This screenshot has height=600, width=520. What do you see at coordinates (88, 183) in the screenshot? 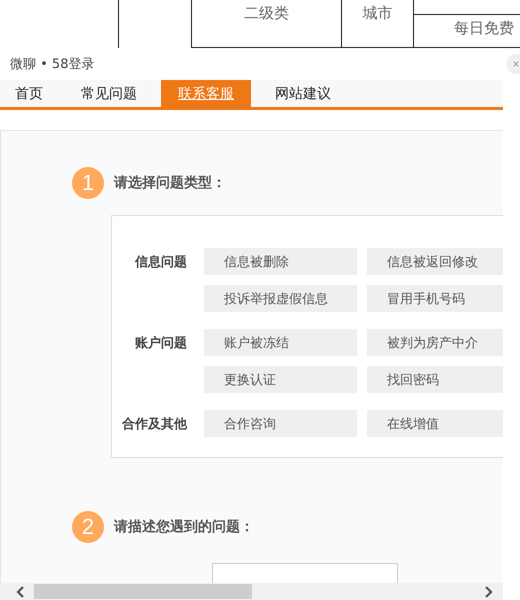
I see `step-number: 1` at bounding box center [88, 183].